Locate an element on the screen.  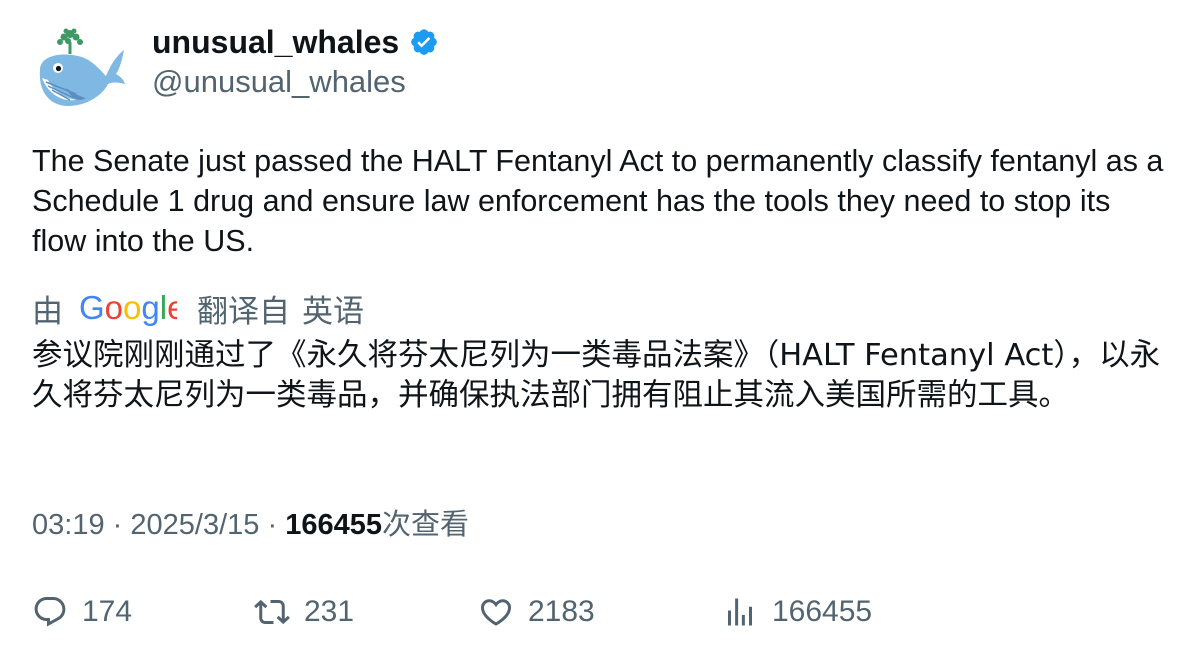
author-avatar is located at coordinates (78, 69).